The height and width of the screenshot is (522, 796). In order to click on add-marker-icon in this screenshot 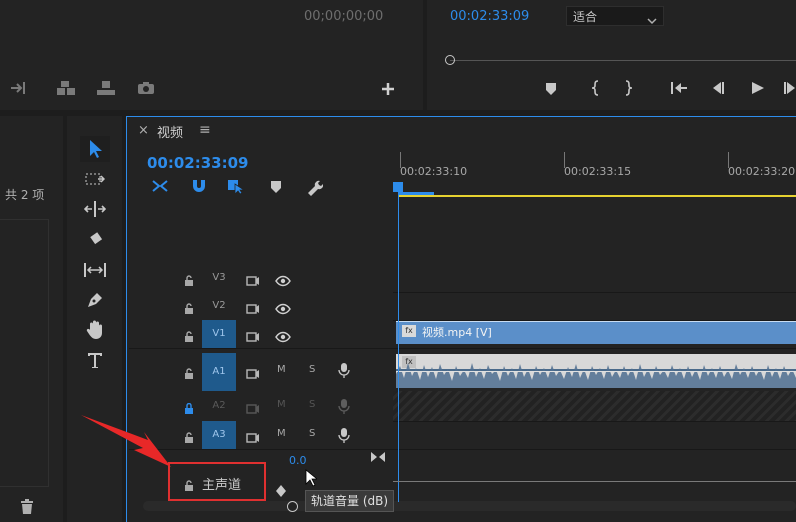, I will do `click(551, 89)`.